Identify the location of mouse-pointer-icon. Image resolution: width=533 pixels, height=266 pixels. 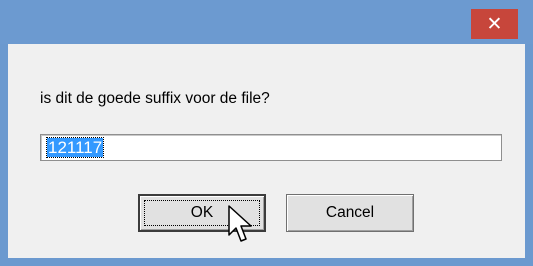
(240, 223).